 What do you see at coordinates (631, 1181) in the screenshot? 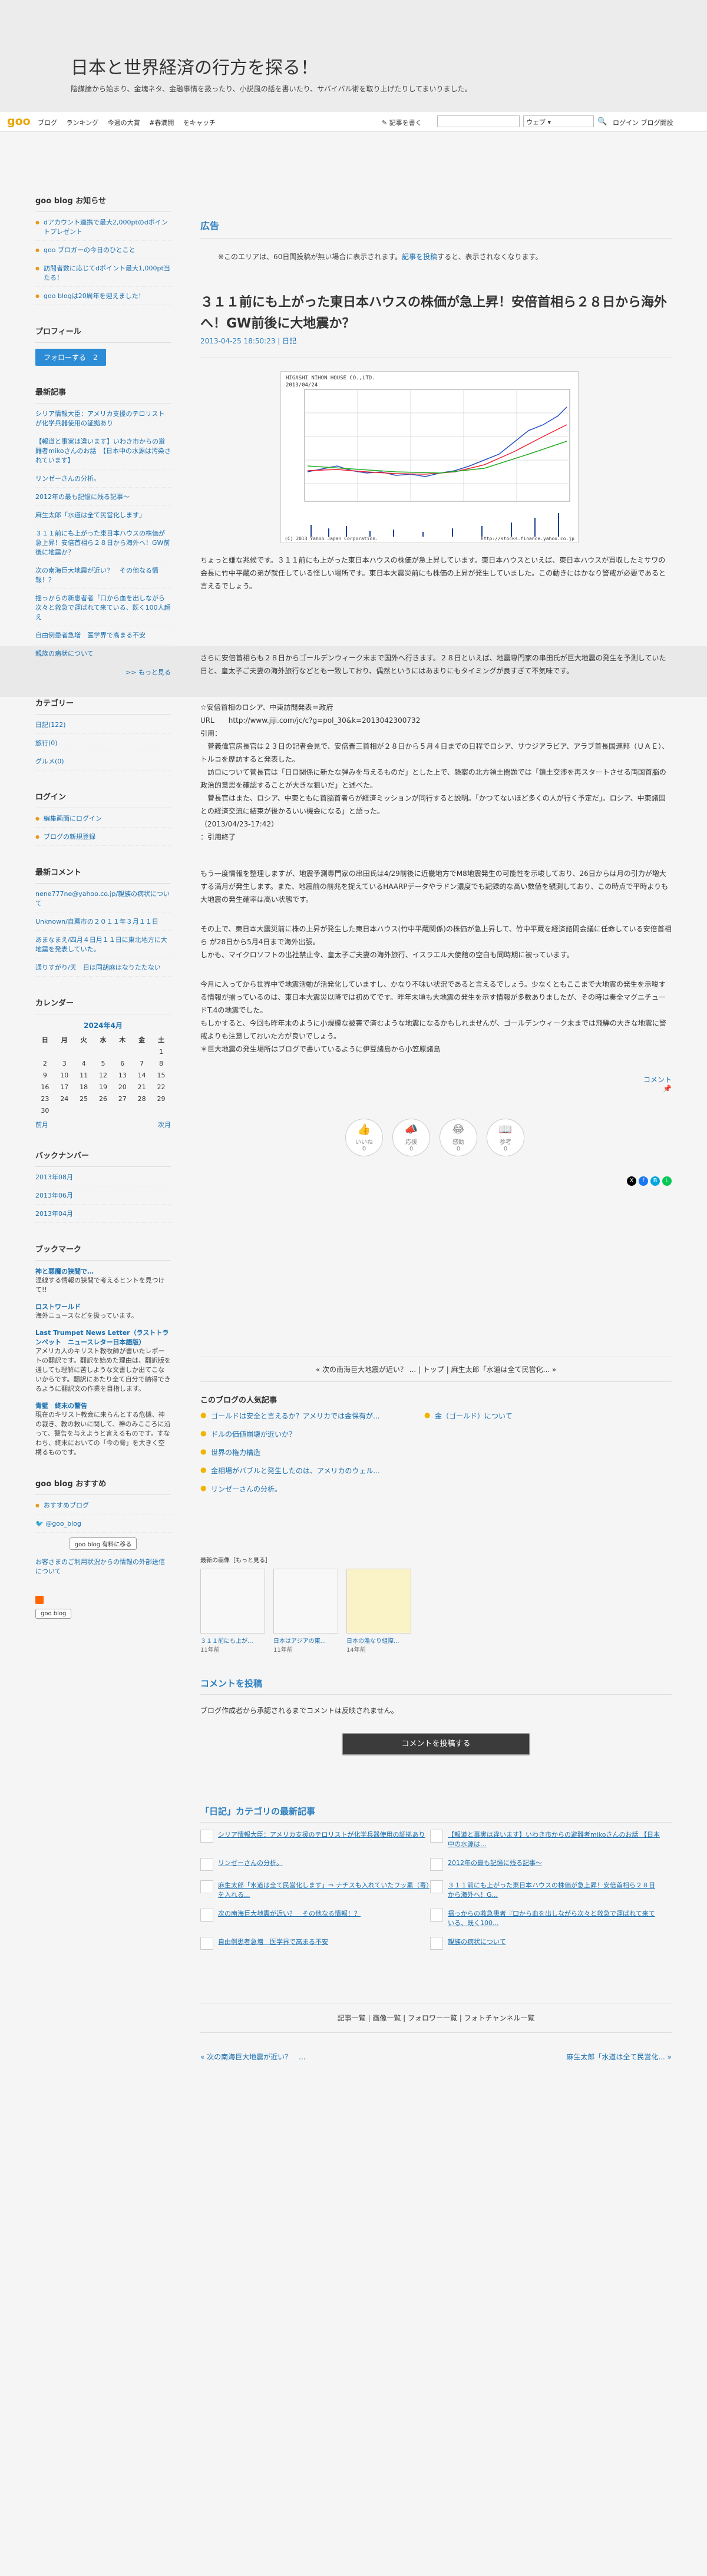
I see `x-share-icon: X` at bounding box center [631, 1181].